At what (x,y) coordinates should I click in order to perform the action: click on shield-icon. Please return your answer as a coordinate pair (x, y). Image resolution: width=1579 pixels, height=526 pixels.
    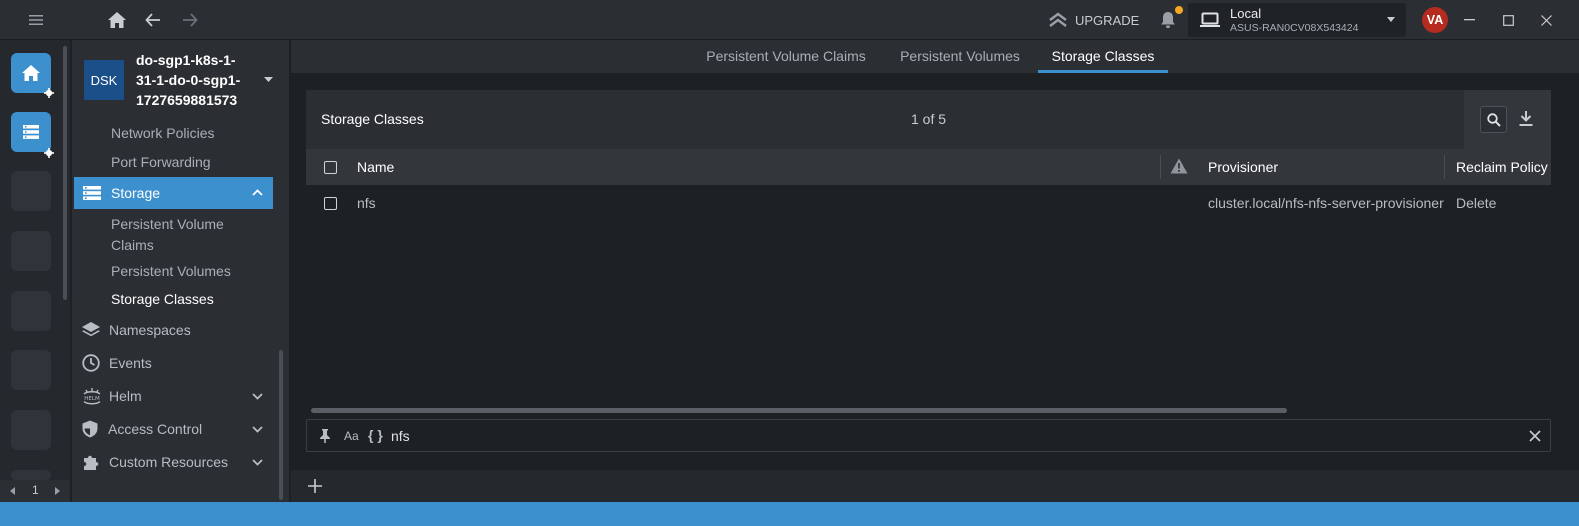
    Looking at the image, I should click on (90, 429).